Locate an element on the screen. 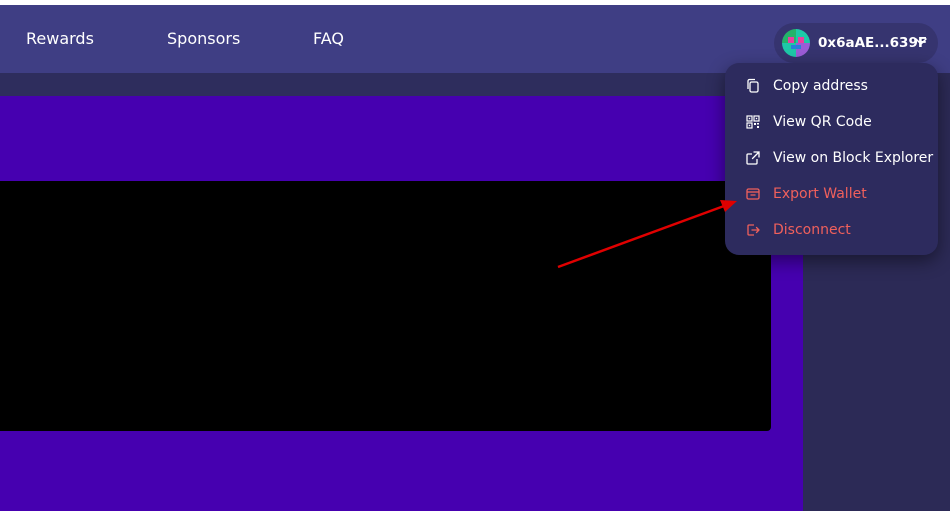  wallet-button: 0x6aAE...639F is located at coordinates (856, 43).